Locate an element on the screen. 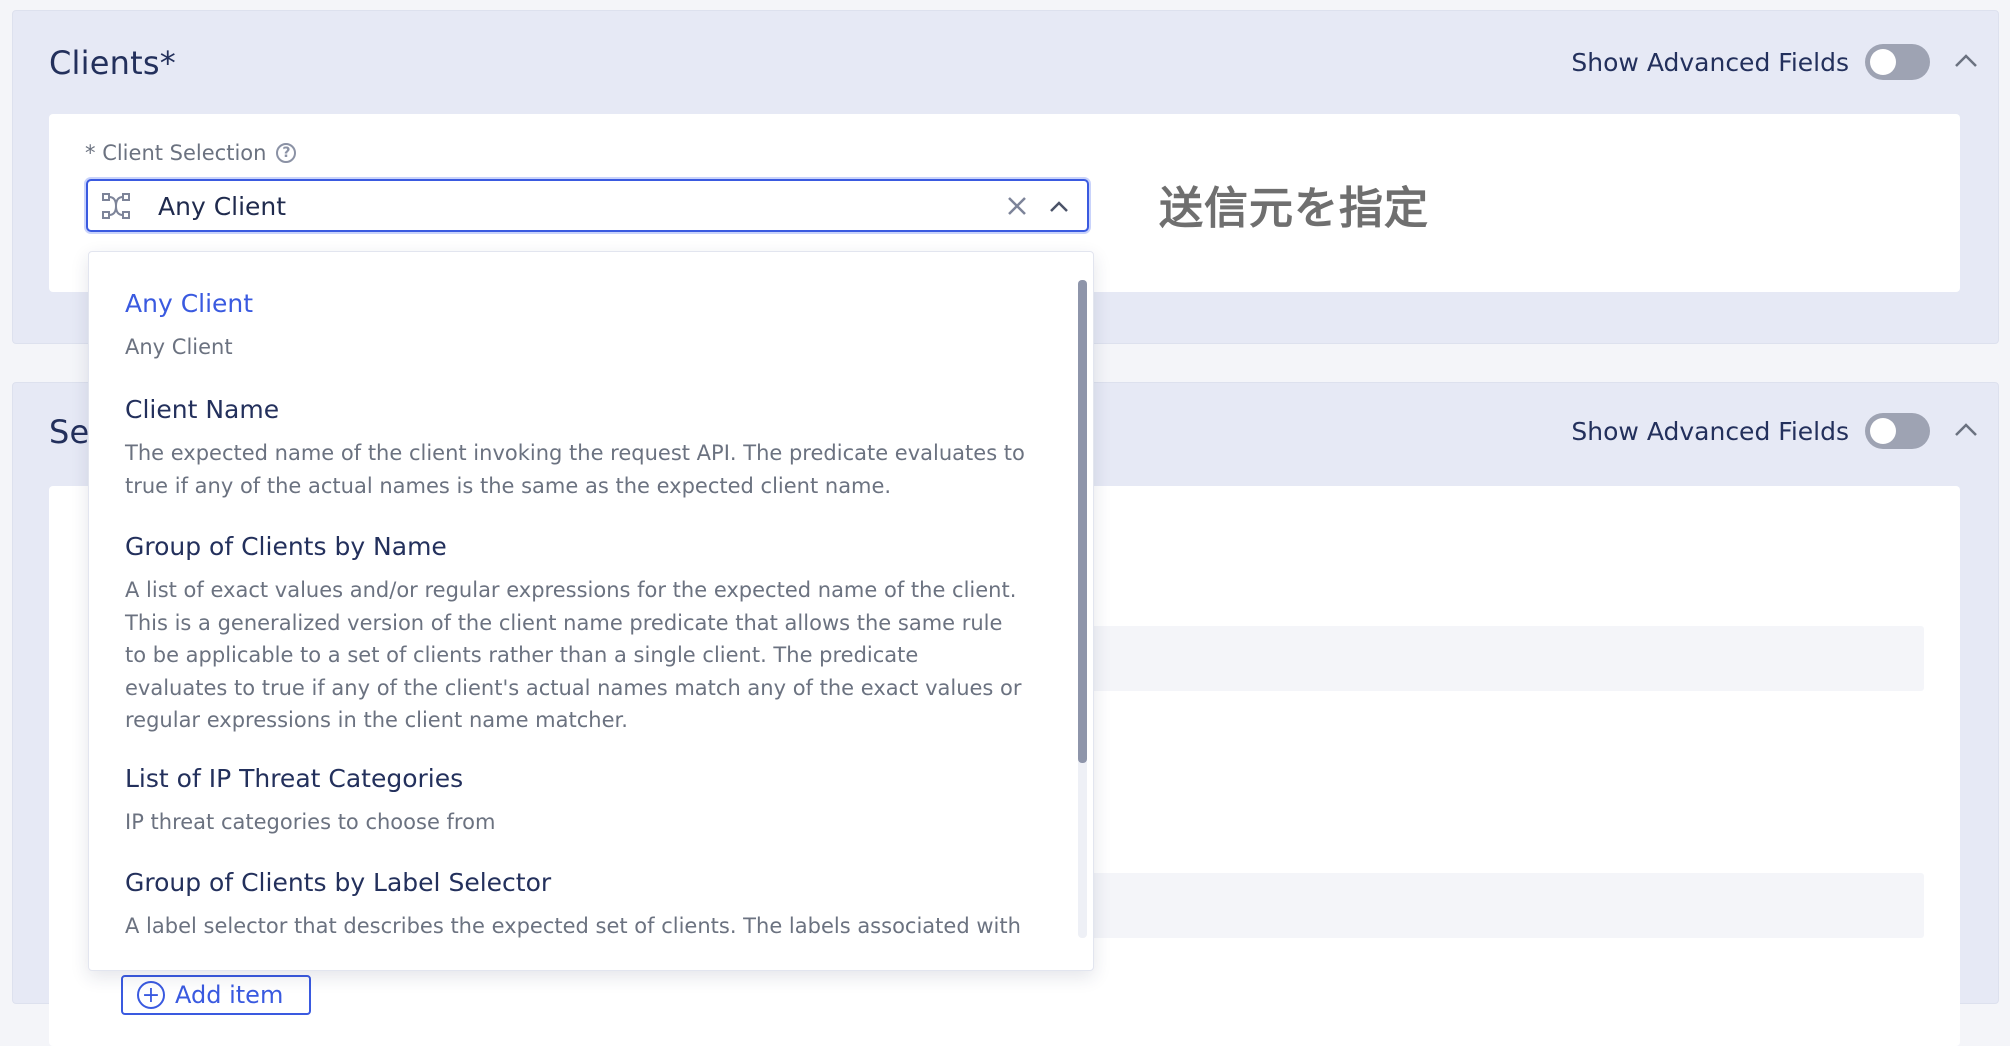 This screenshot has width=2010, height=1046. option-title: Client Name is located at coordinates (202, 409).